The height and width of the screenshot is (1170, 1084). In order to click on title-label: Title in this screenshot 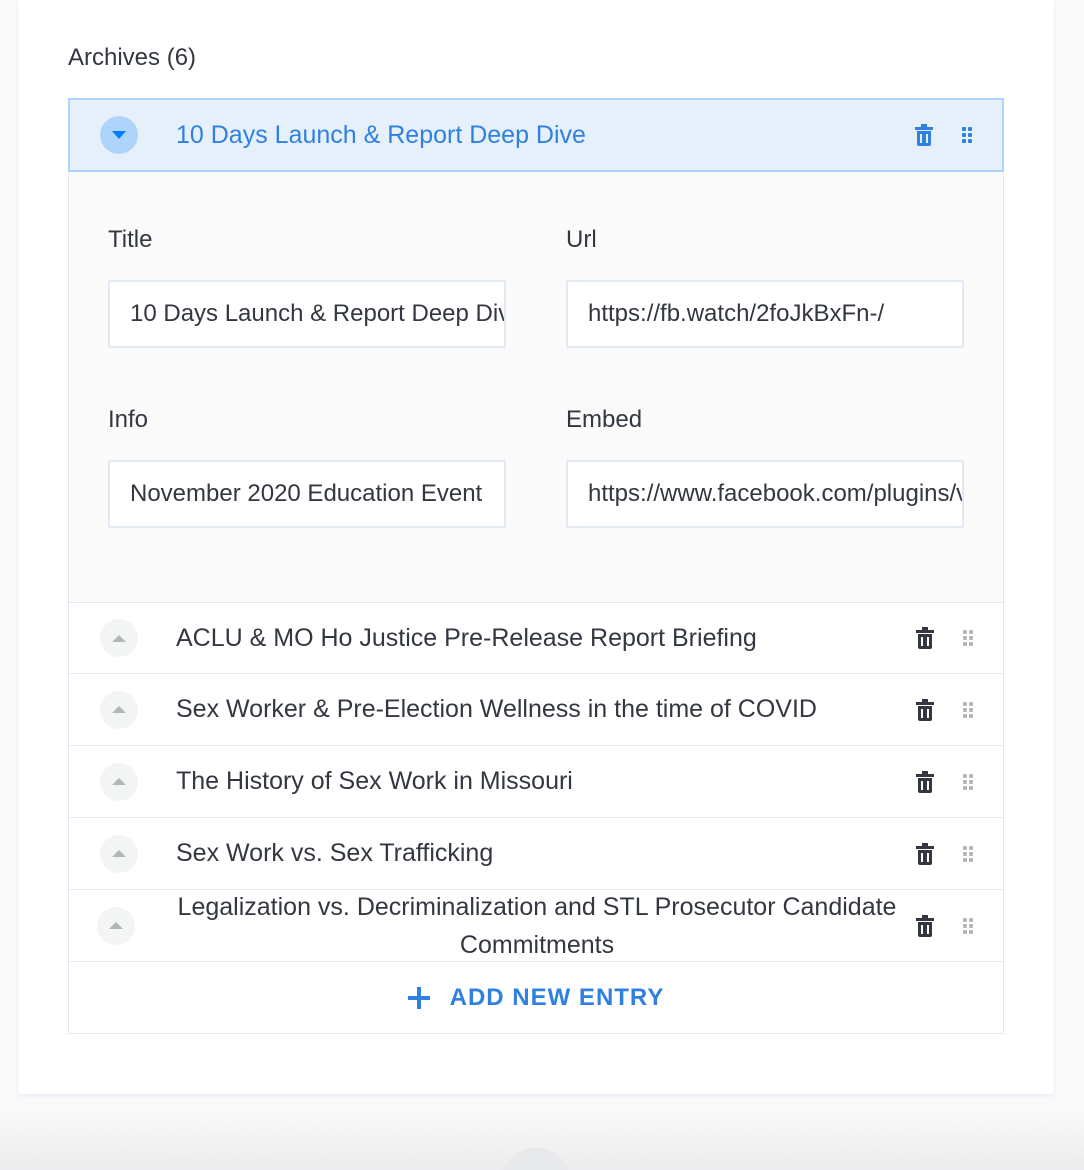, I will do `click(130, 239)`.